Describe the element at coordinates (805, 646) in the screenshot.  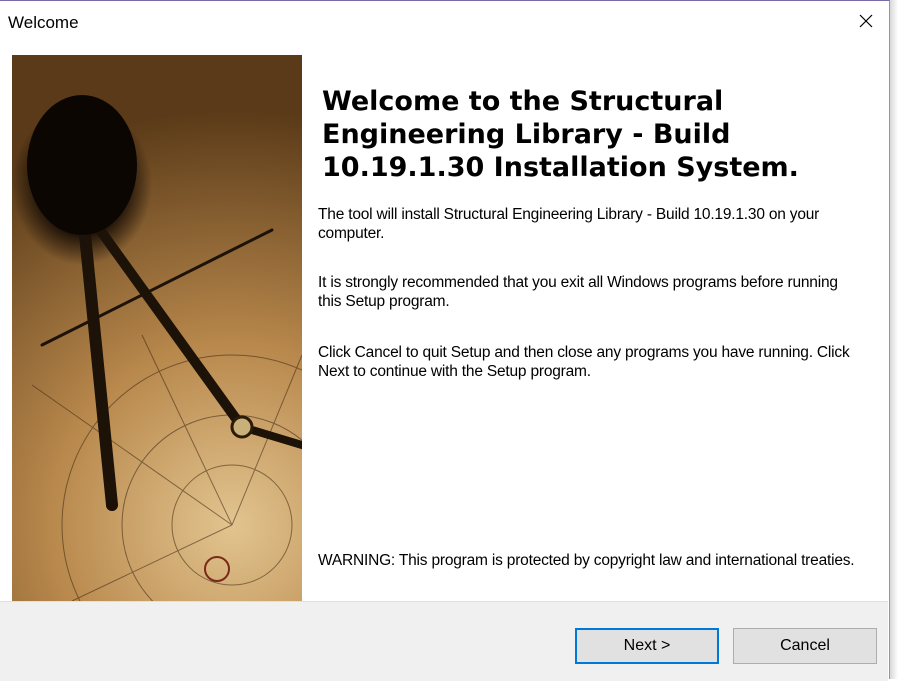
I see `cancel-button: Cancel` at that location.